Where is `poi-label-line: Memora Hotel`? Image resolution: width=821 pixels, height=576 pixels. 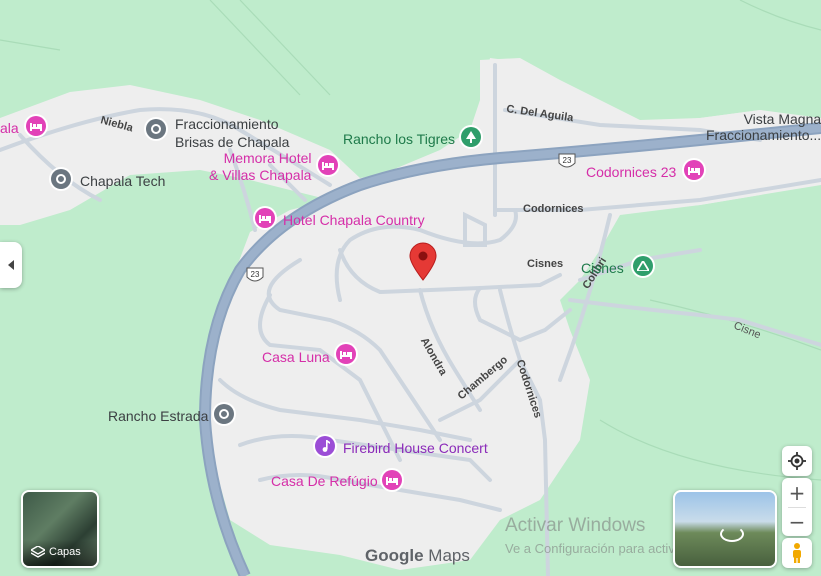 poi-label-line: Memora Hotel is located at coordinates (267, 158).